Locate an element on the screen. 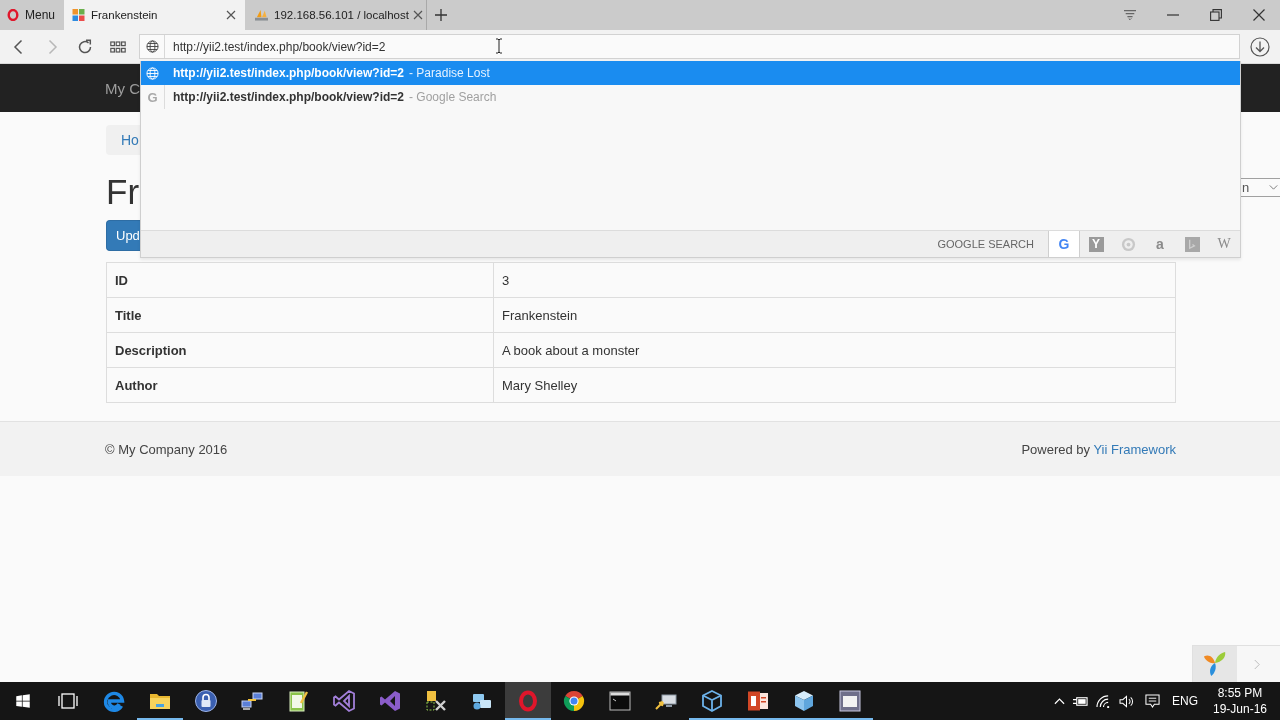  table-cell: A book about a monster is located at coordinates (834, 350).